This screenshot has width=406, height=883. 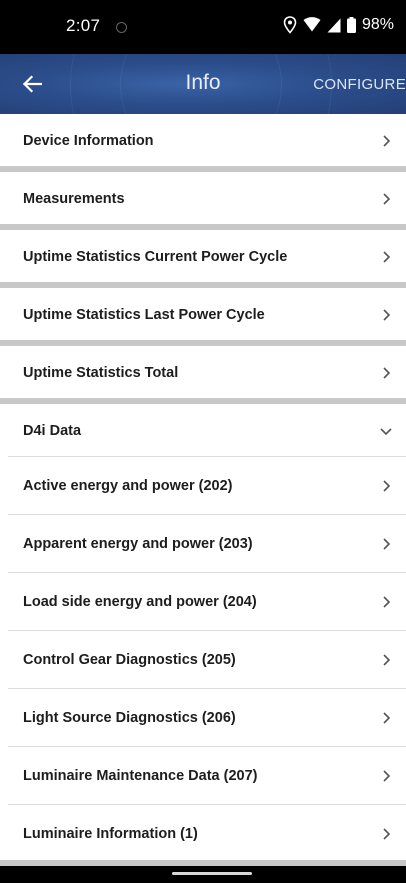 I want to click on battery-percentage: 98%, so click(x=377, y=24).